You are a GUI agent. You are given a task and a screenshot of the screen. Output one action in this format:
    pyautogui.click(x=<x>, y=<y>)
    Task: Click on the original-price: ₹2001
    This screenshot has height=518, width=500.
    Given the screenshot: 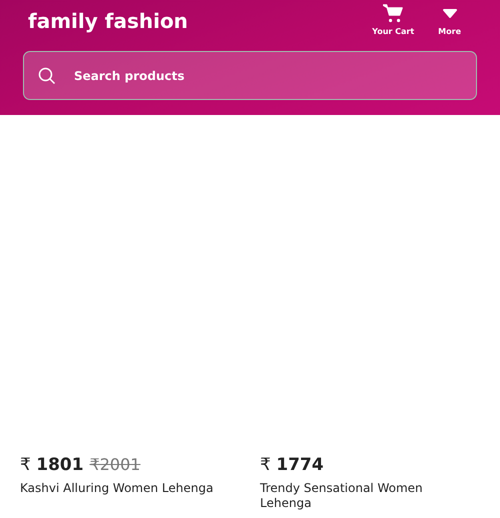 What is the action you would take?
    pyautogui.click(x=115, y=465)
    